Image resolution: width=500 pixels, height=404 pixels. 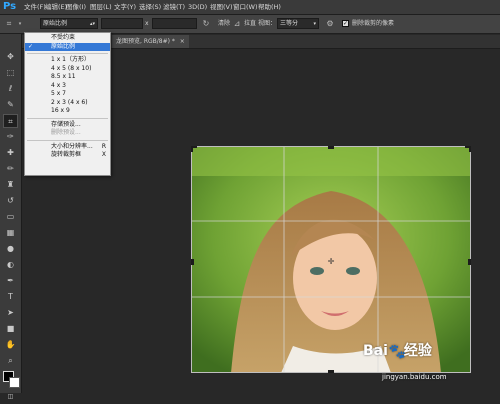 I want to click on dropdown-item: 1 x 1（方形）, so click(x=67, y=60).